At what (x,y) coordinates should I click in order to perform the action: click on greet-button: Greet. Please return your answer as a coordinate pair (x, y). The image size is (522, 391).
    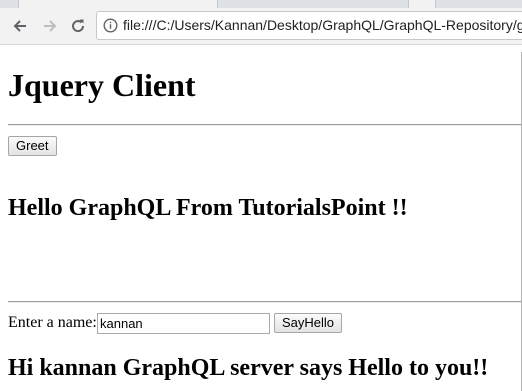
    Looking at the image, I should click on (32, 146).